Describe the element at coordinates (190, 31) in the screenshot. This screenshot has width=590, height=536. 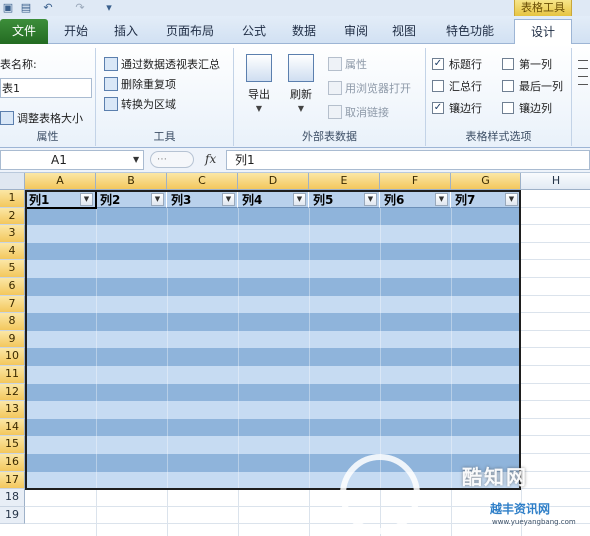
I see `tab-page-layout: 页面布局` at that location.